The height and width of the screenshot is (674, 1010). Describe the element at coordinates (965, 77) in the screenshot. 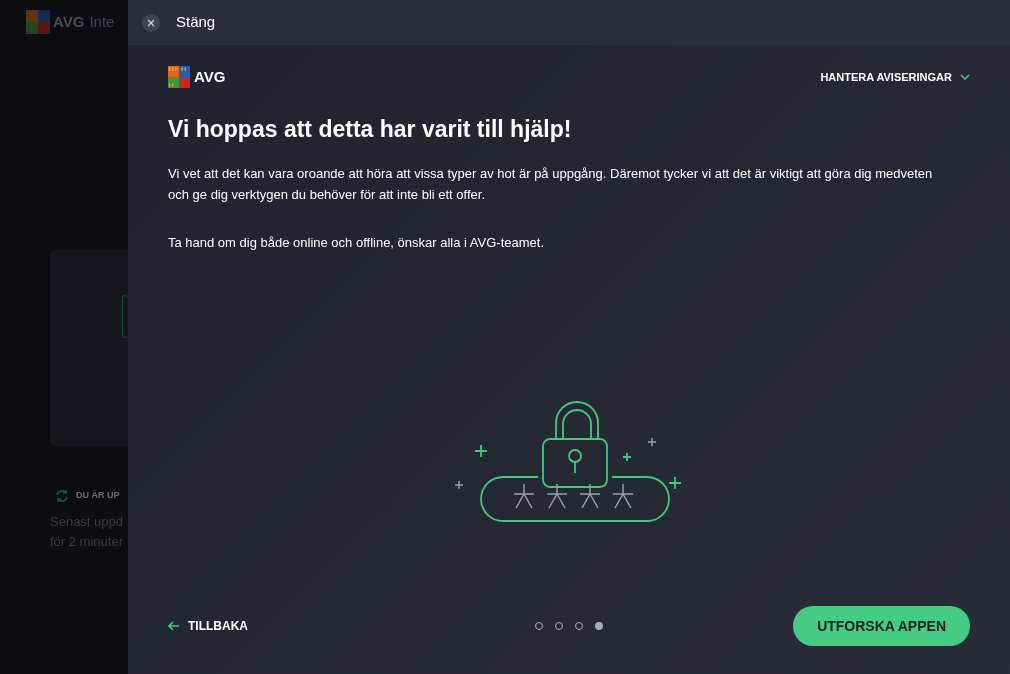

I see `chevron-down-icon` at that location.